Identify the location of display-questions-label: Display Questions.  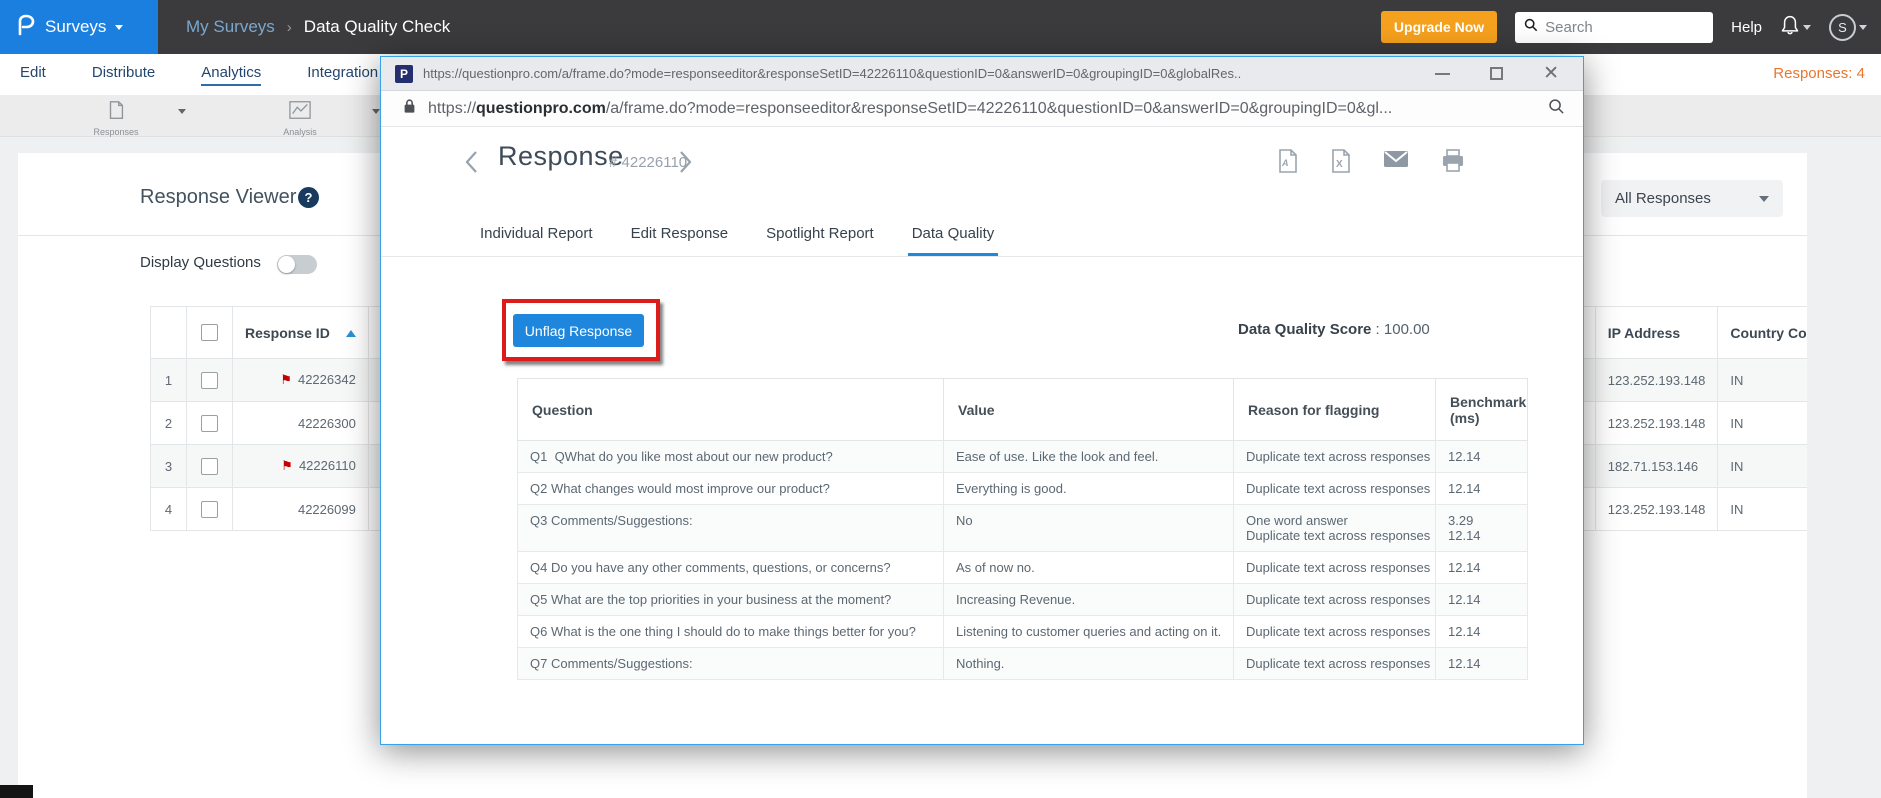
(200, 262).